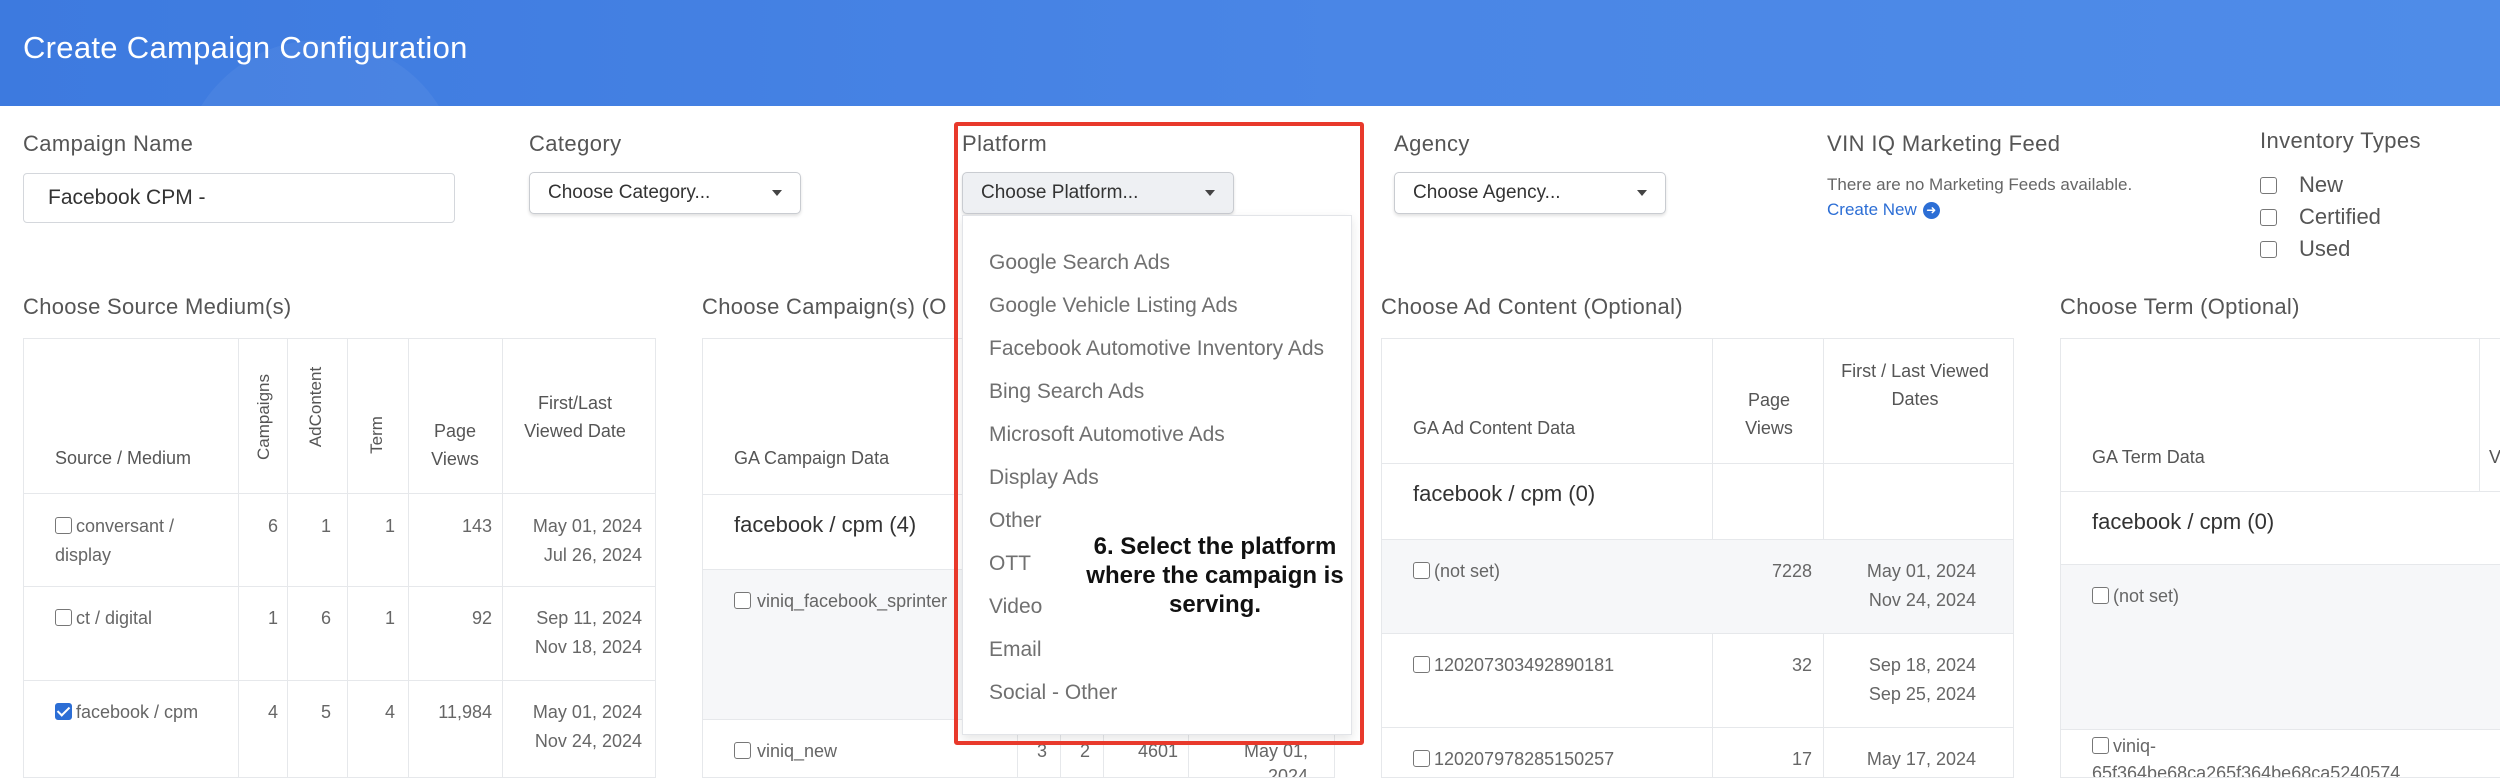  Describe the element at coordinates (115, 540) in the screenshot. I see `source-medium-label: conversant / display` at that location.